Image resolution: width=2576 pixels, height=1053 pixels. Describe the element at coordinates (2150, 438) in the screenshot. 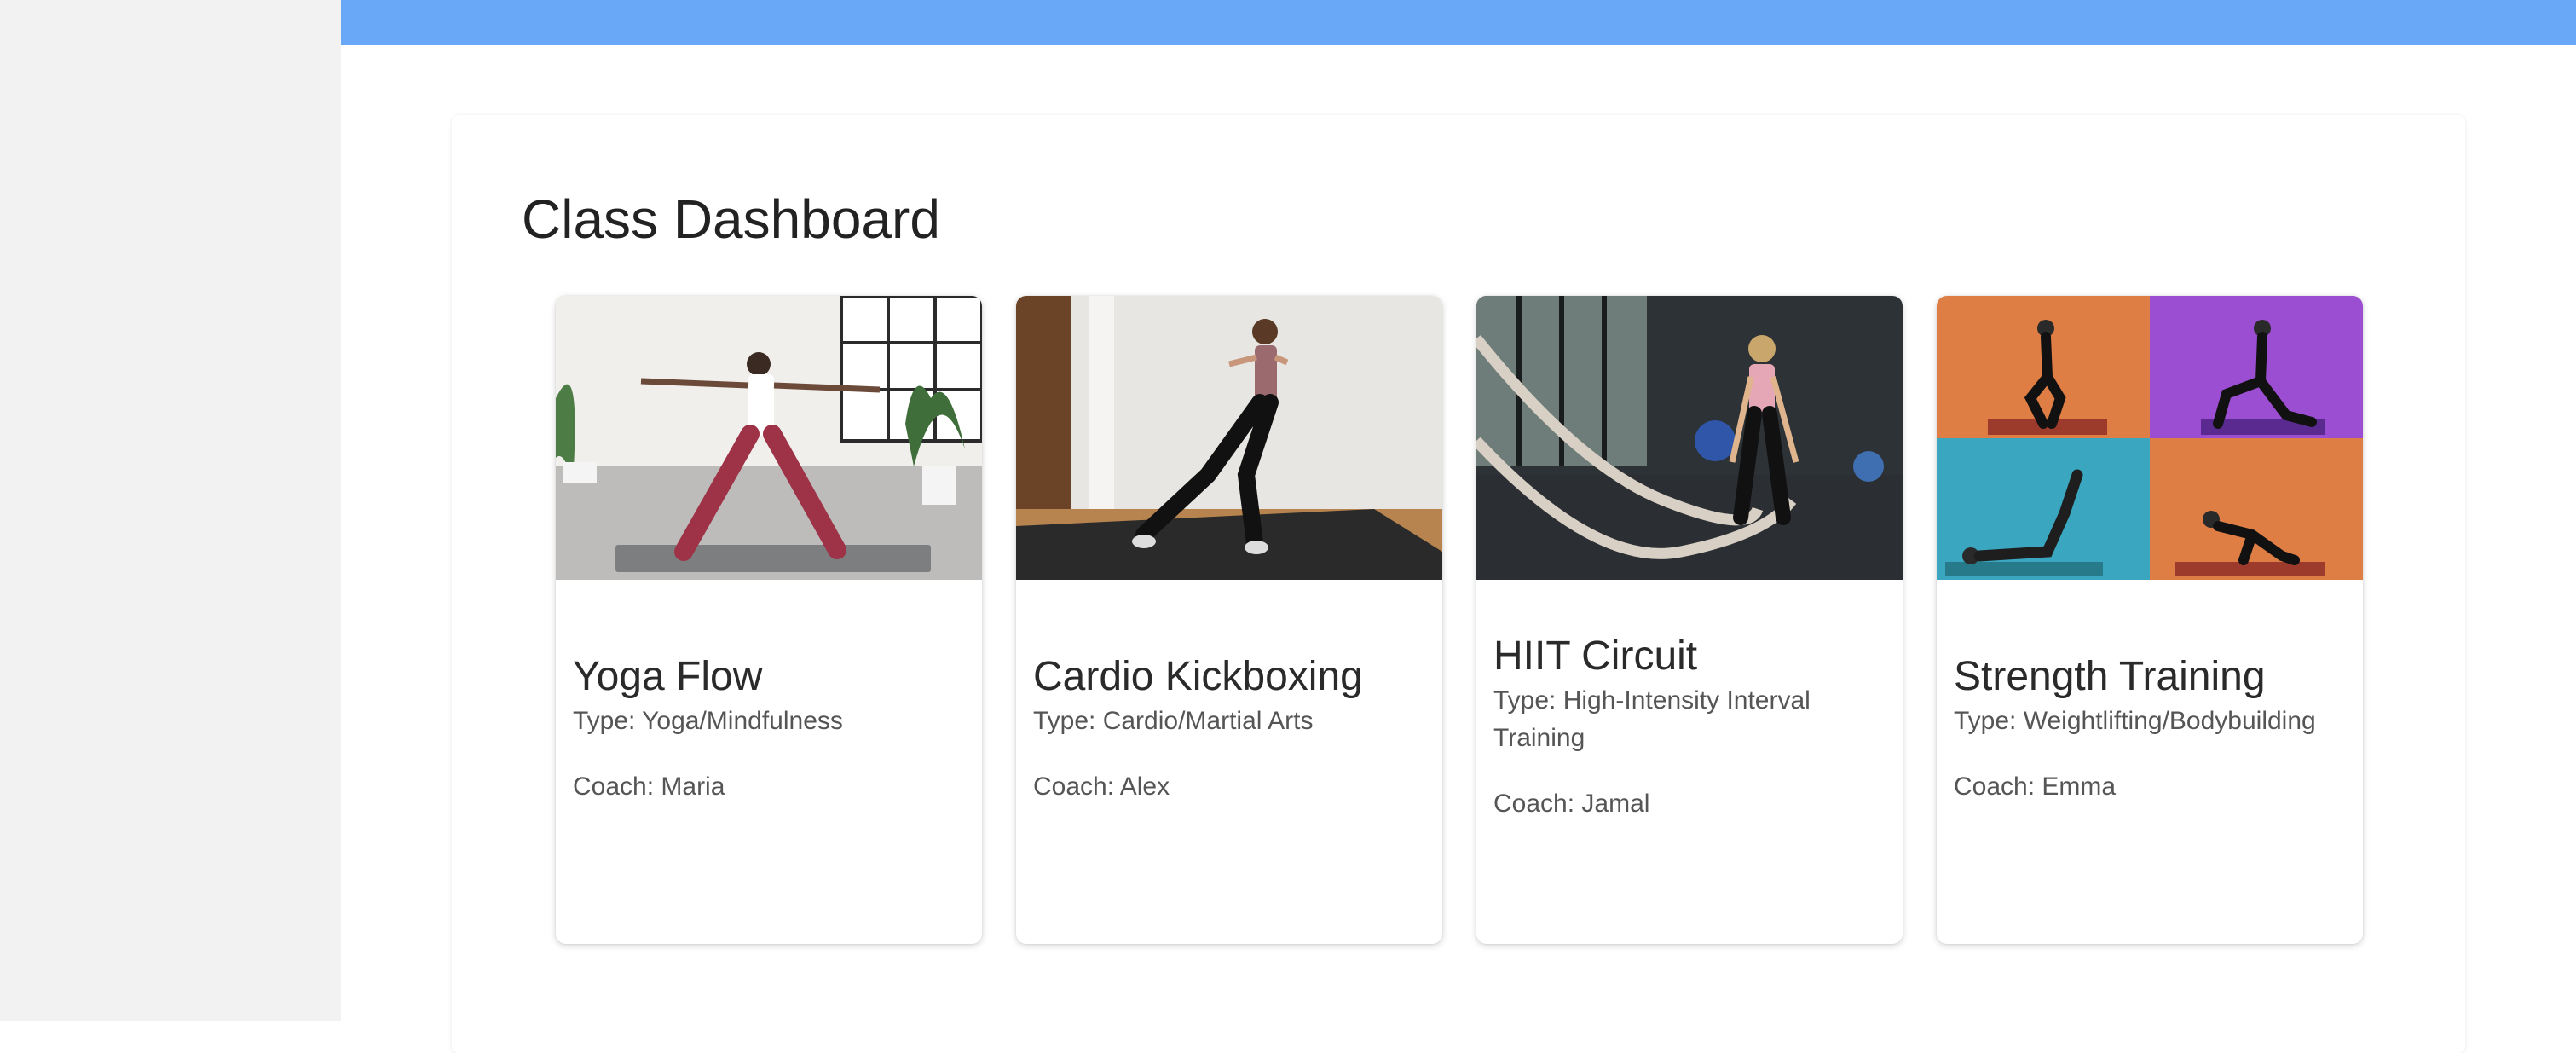

I see `strength-grid-image` at that location.